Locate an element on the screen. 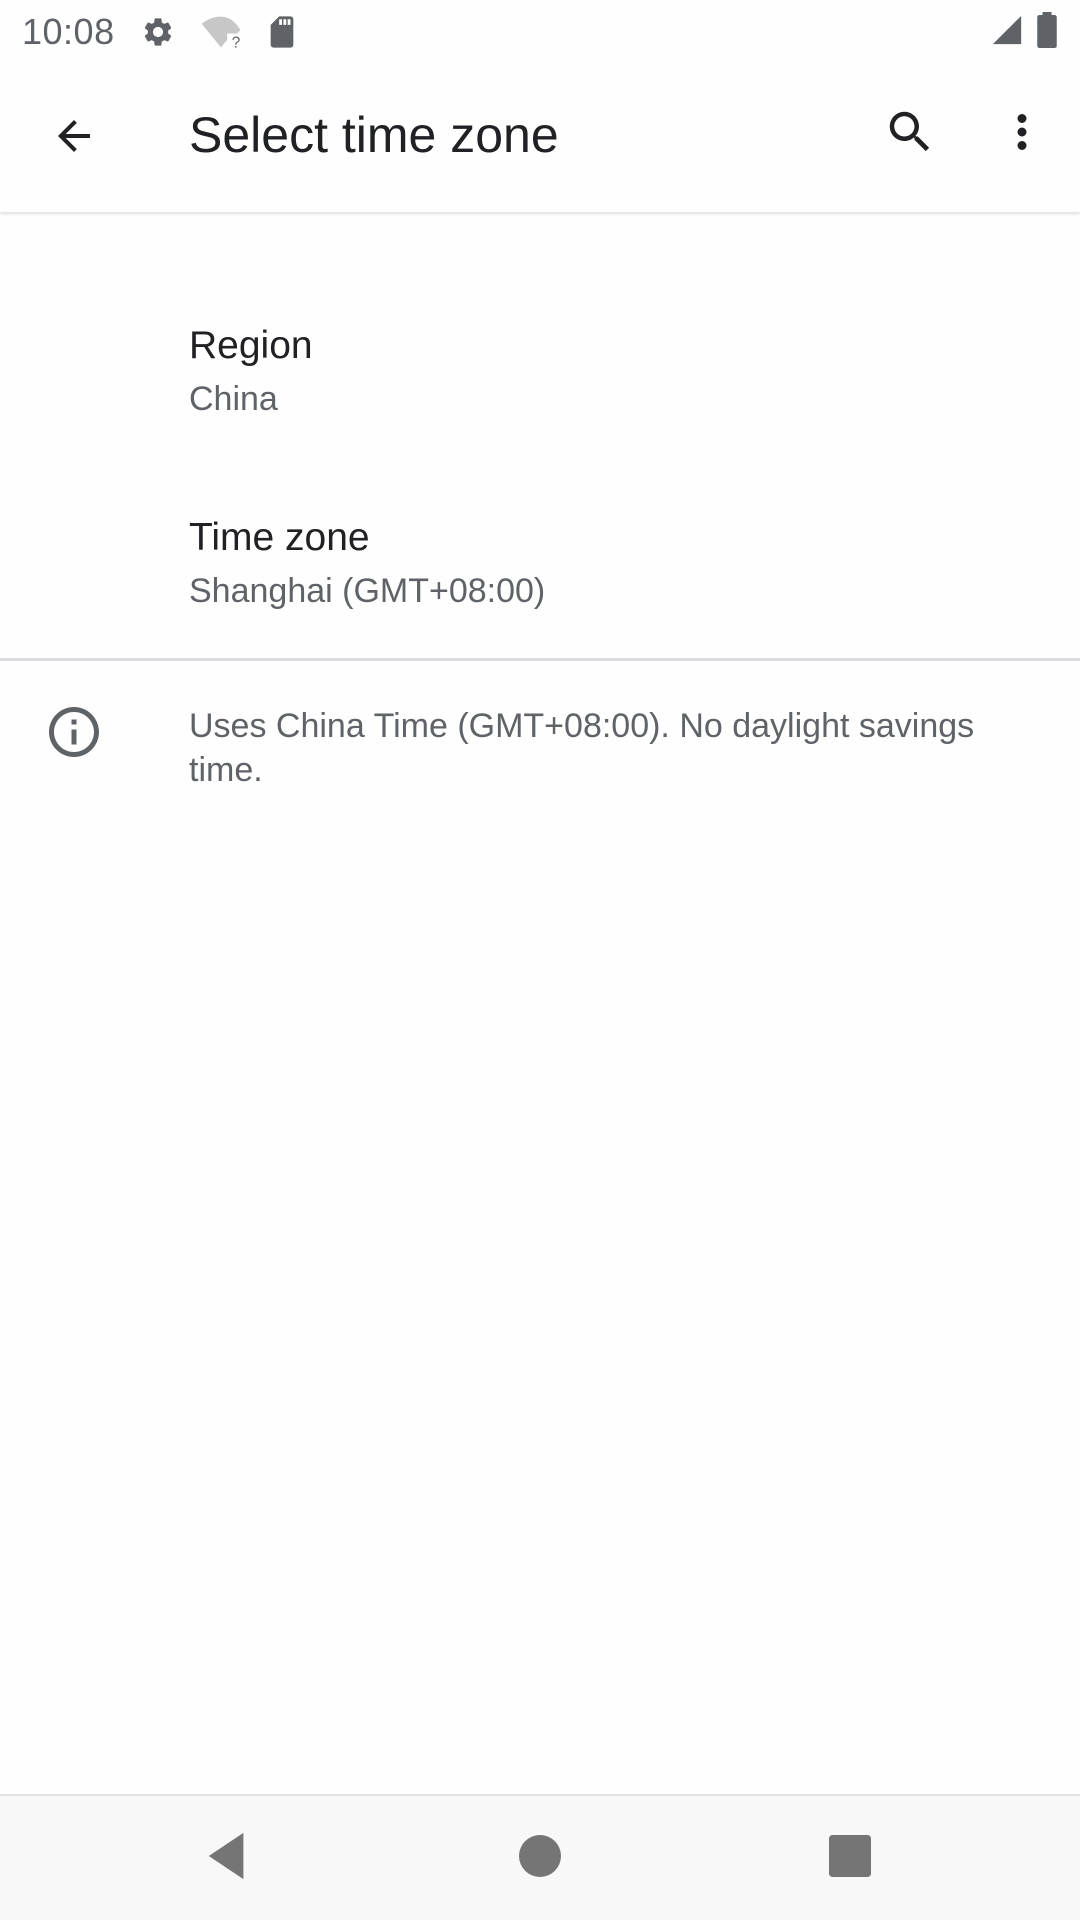 Image resolution: width=1080 pixels, height=1920 pixels. search-icon is located at coordinates (910, 134).